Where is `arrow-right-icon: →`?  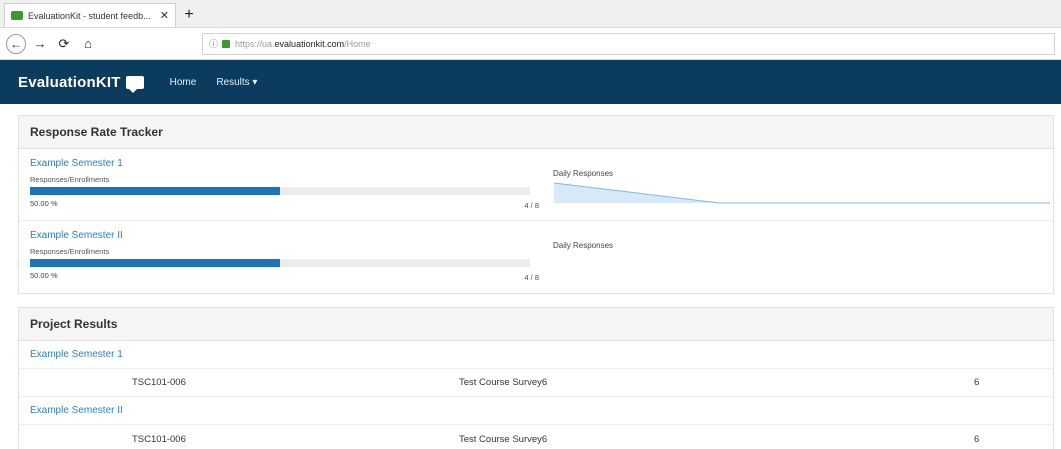
arrow-right-icon: → is located at coordinates (40, 43).